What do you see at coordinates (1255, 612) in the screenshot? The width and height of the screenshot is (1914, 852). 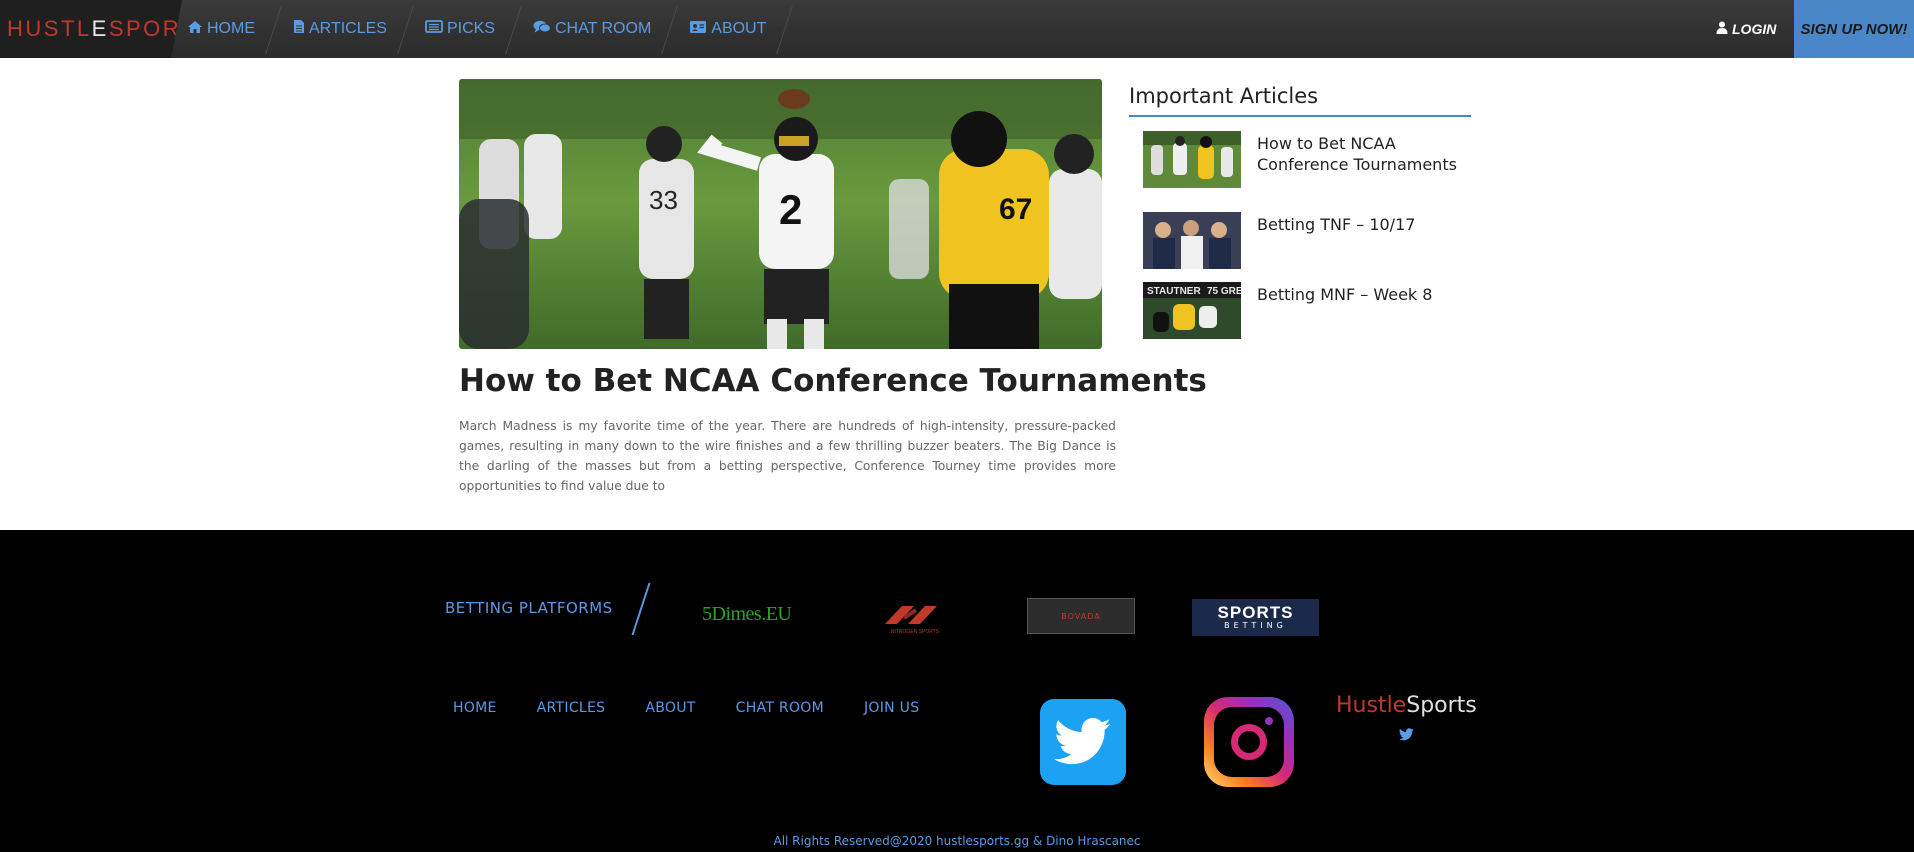 I see `platform-sportsbetting-text: SPORTS` at bounding box center [1255, 612].